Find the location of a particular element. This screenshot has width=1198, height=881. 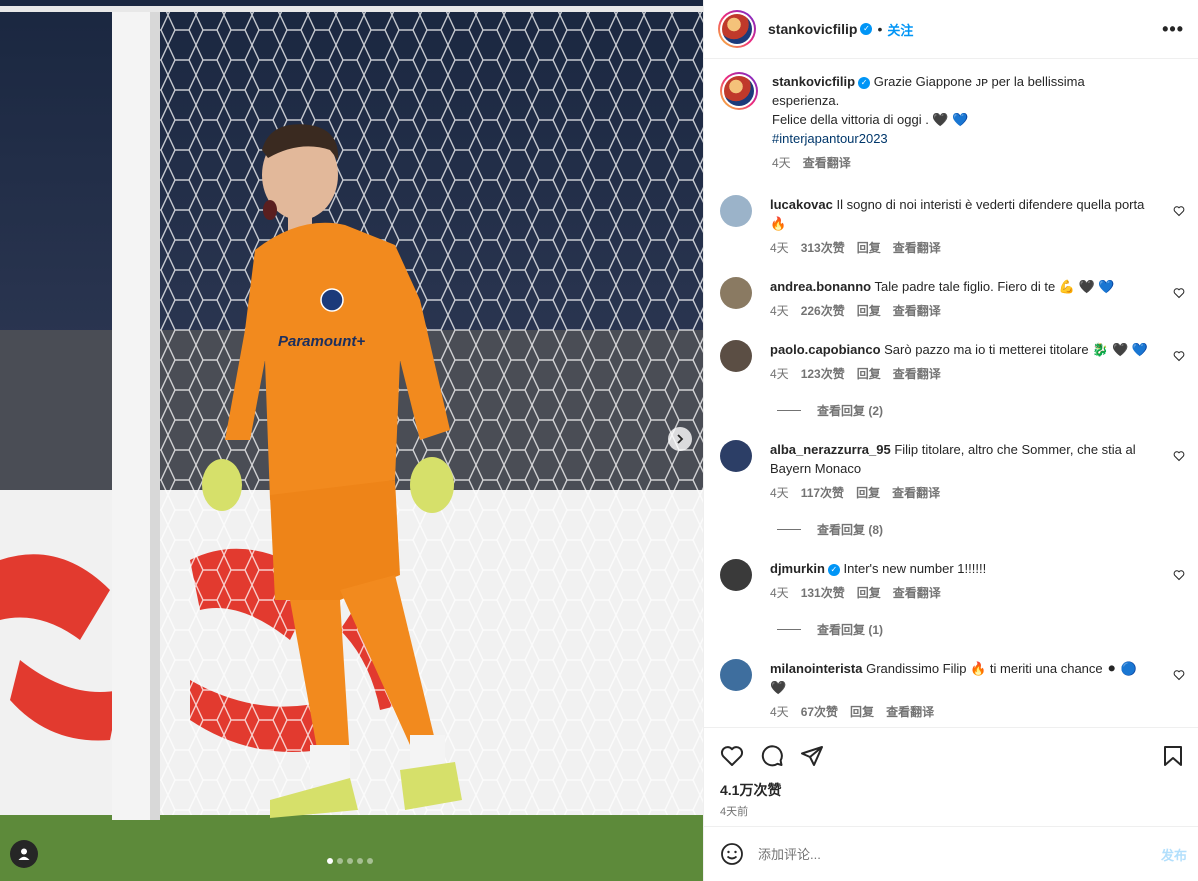

more-options-icon: ••• is located at coordinates (1173, 29).